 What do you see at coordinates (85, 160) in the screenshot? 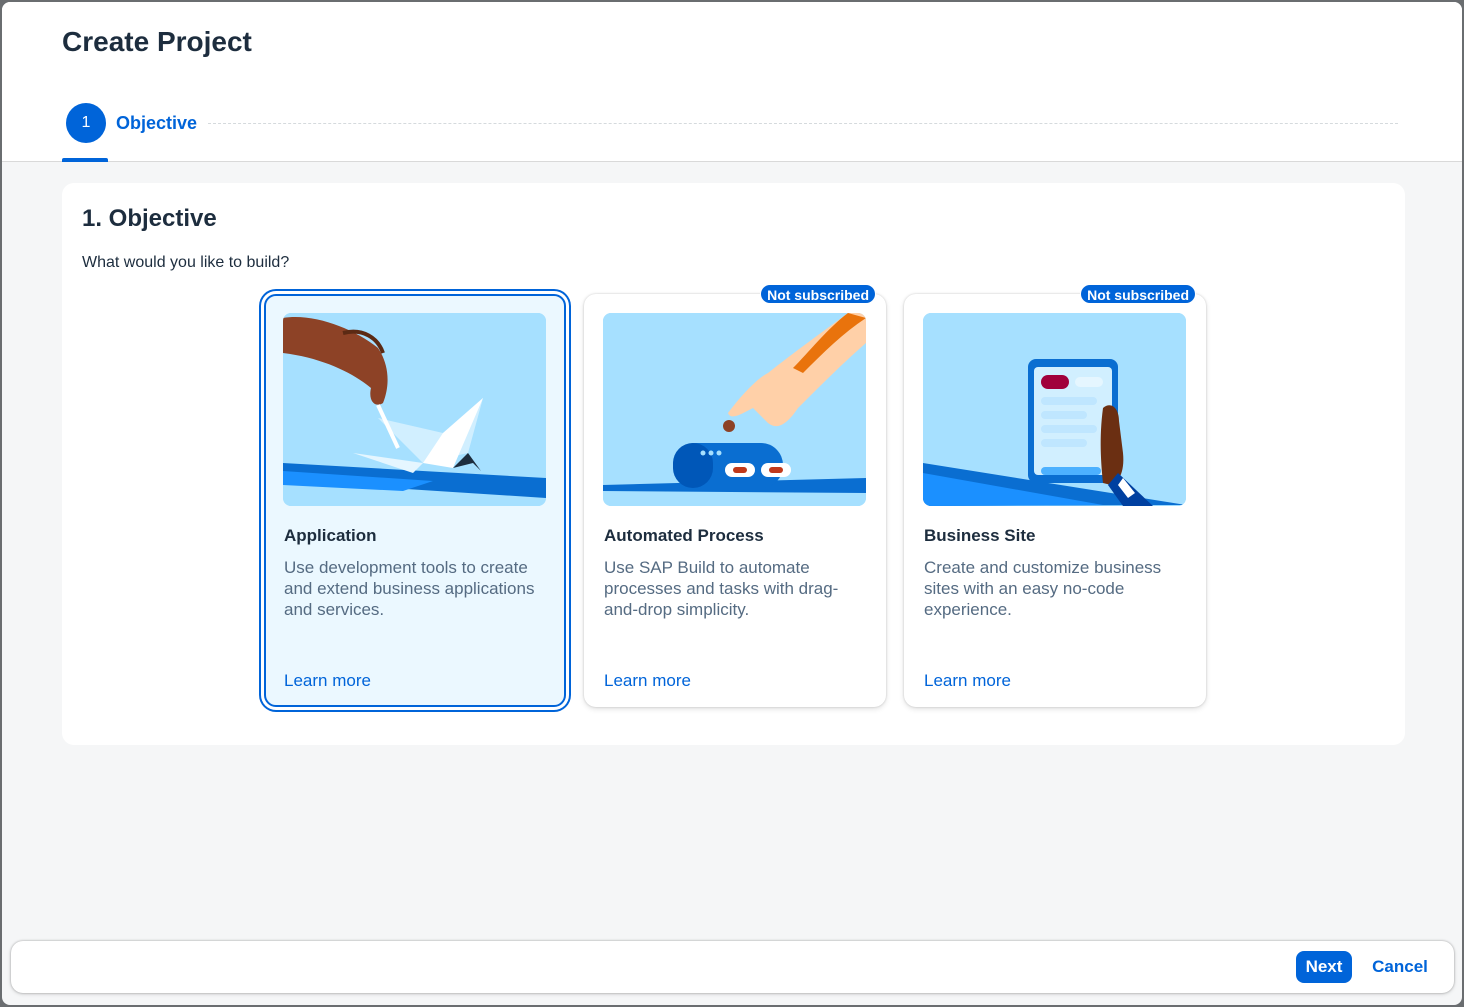
I see `active-step-indicator` at bounding box center [85, 160].